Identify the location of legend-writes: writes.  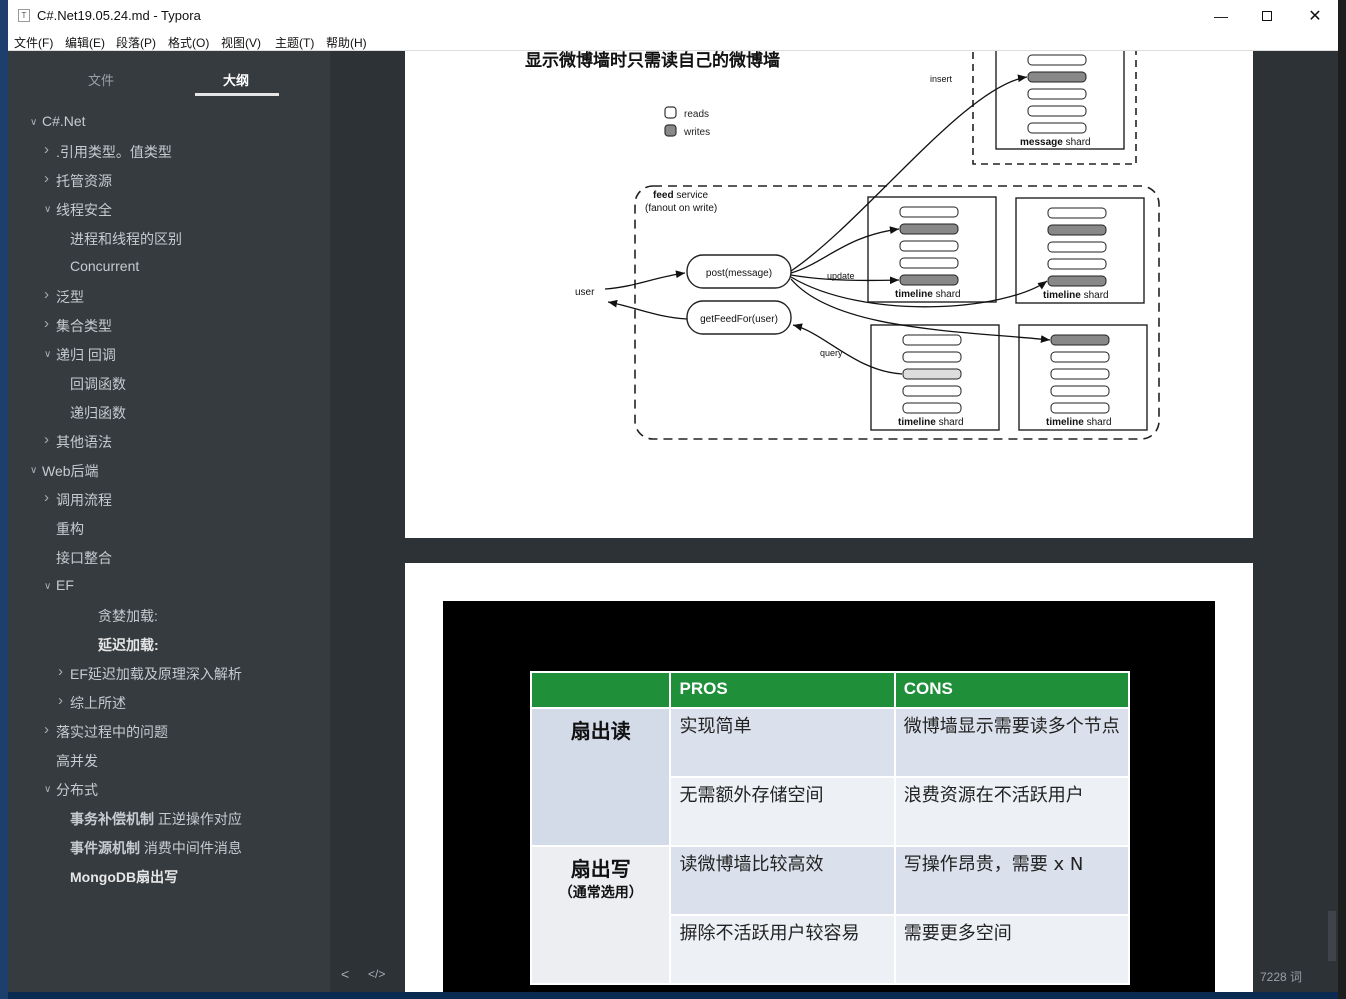
(696, 132).